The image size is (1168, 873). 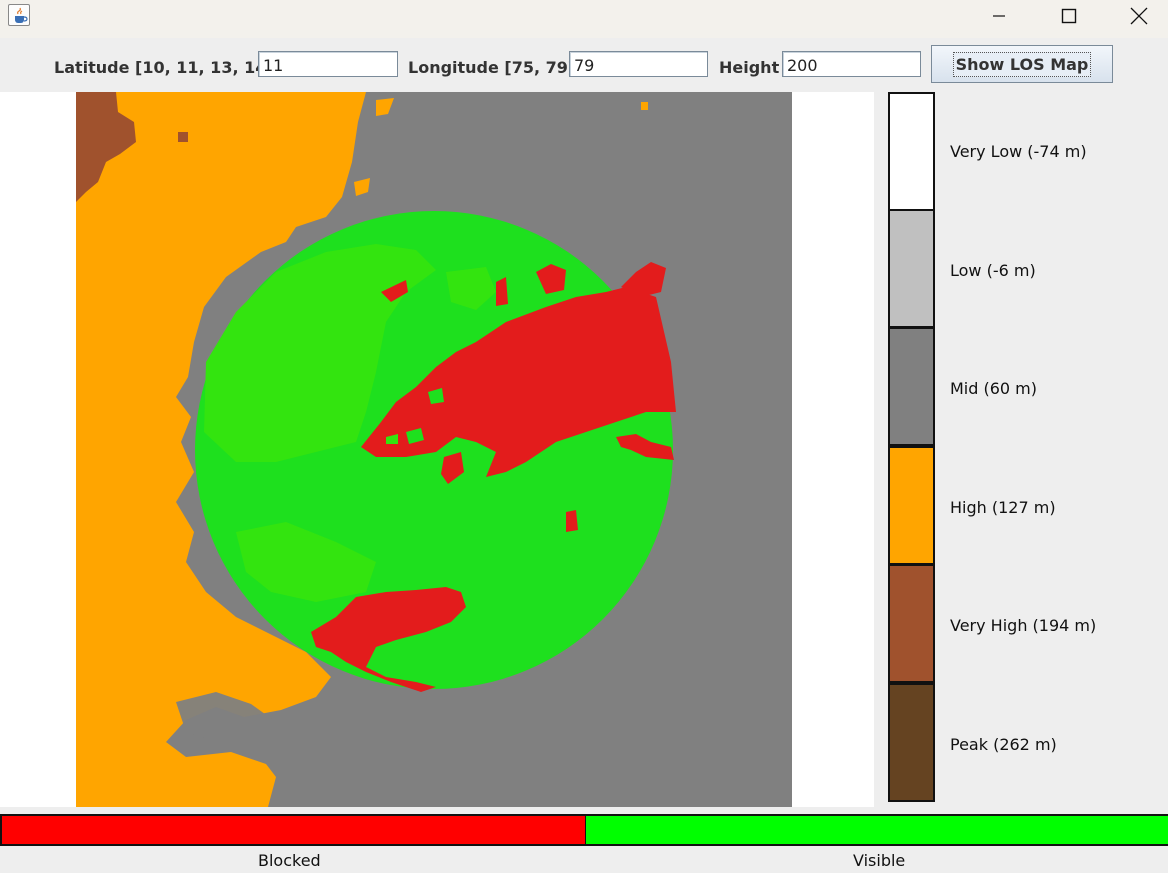 What do you see at coordinates (19, 15) in the screenshot?
I see `java-cup-icon` at bounding box center [19, 15].